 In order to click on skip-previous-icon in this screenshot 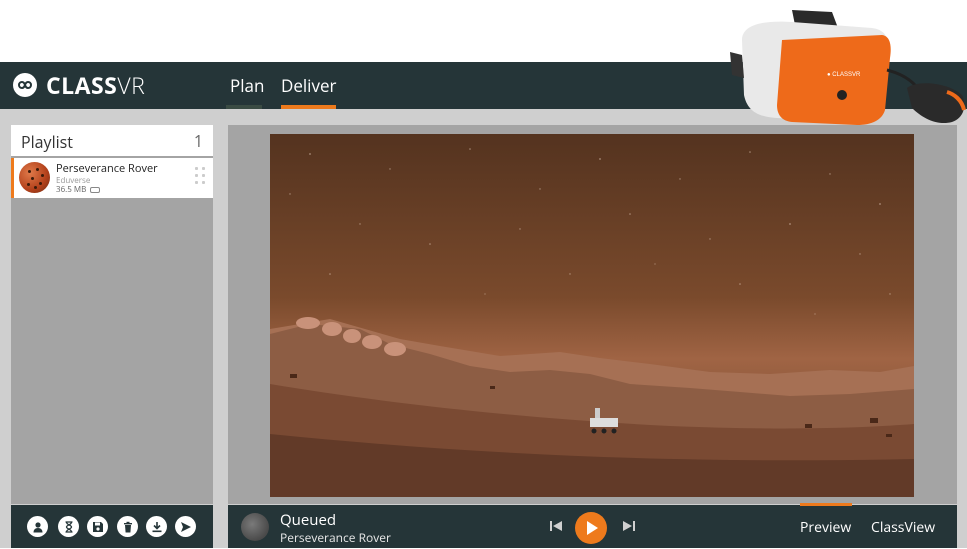, I will do `click(556, 526)`.